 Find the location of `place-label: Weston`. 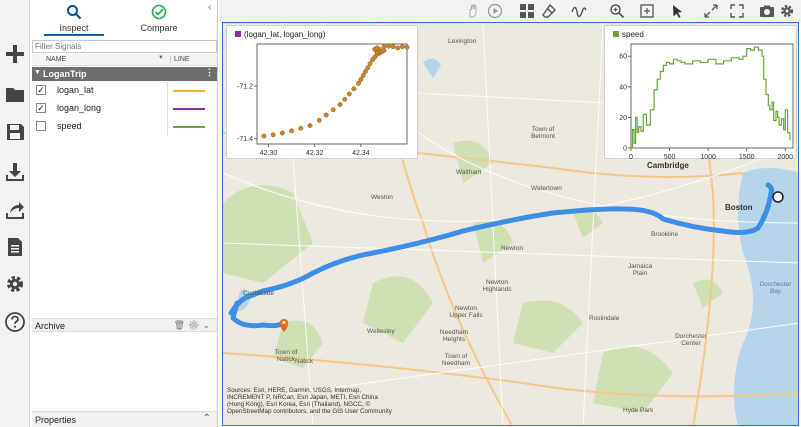

place-label: Weston is located at coordinates (382, 197).